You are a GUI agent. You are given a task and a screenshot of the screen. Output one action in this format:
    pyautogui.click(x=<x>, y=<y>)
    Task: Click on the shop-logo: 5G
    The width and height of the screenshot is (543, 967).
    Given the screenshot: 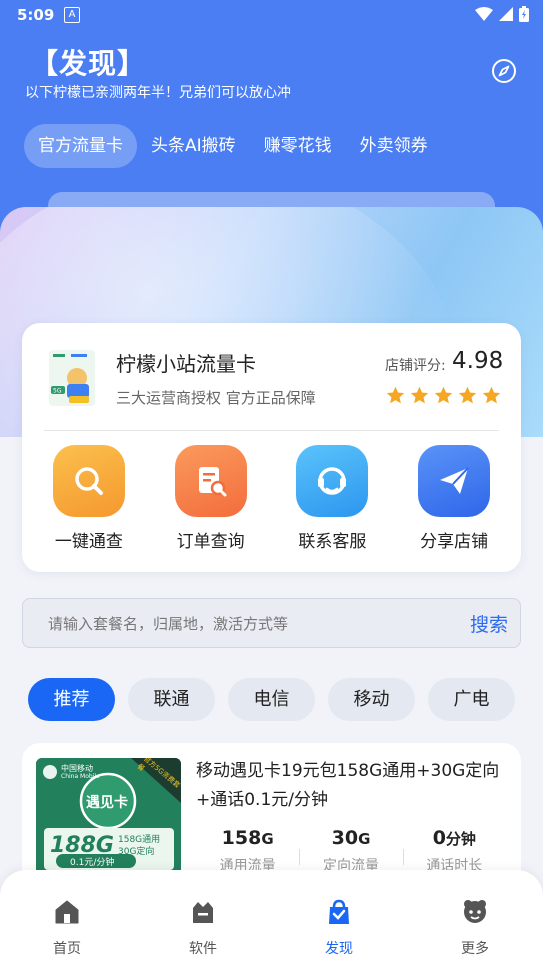 What is the action you would take?
    pyautogui.click(x=72, y=378)
    